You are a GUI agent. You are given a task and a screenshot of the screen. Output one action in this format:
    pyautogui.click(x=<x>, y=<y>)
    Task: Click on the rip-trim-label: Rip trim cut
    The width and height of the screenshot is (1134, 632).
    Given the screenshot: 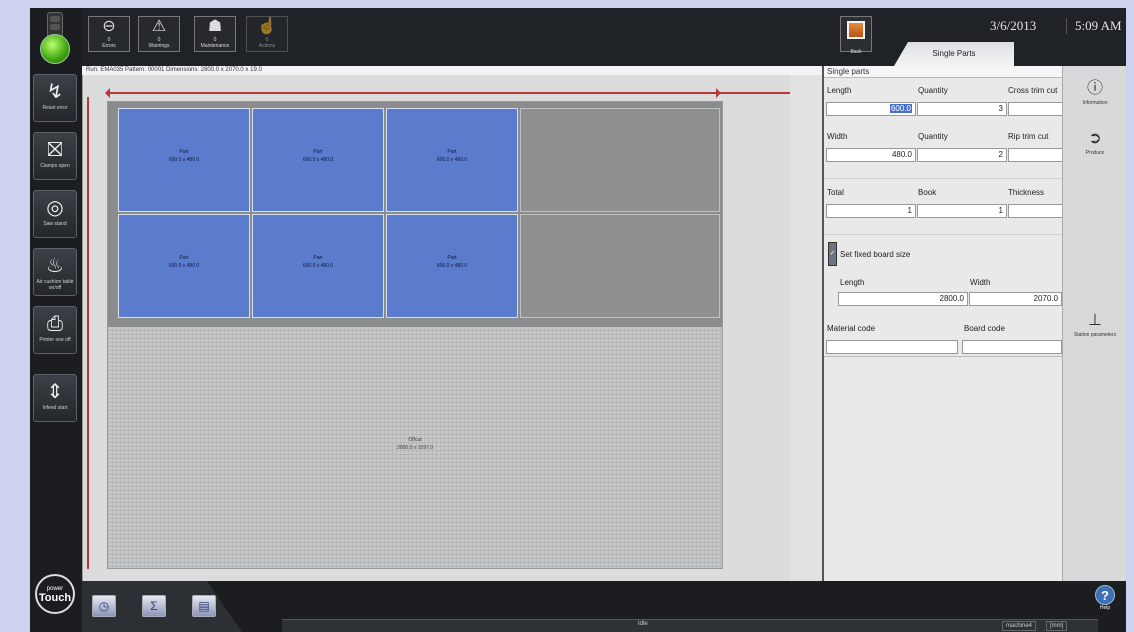 What is the action you would take?
    pyautogui.click(x=1028, y=136)
    